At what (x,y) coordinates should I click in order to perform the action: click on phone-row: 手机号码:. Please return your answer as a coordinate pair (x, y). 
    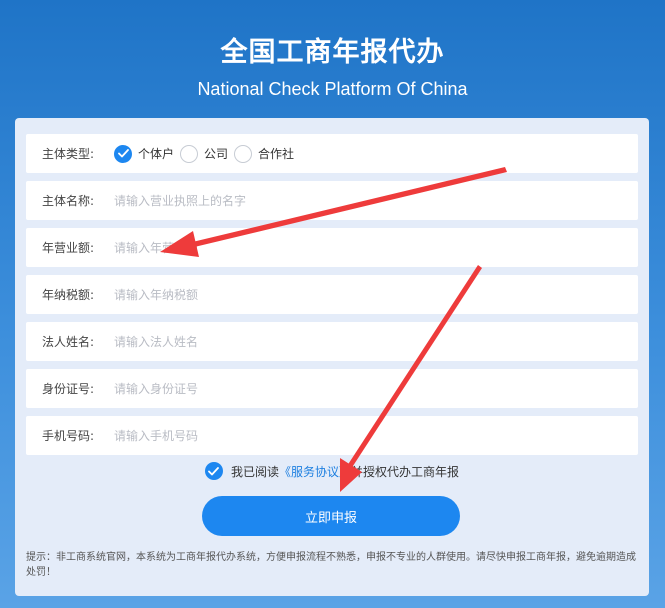
    Looking at the image, I should click on (332, 435).